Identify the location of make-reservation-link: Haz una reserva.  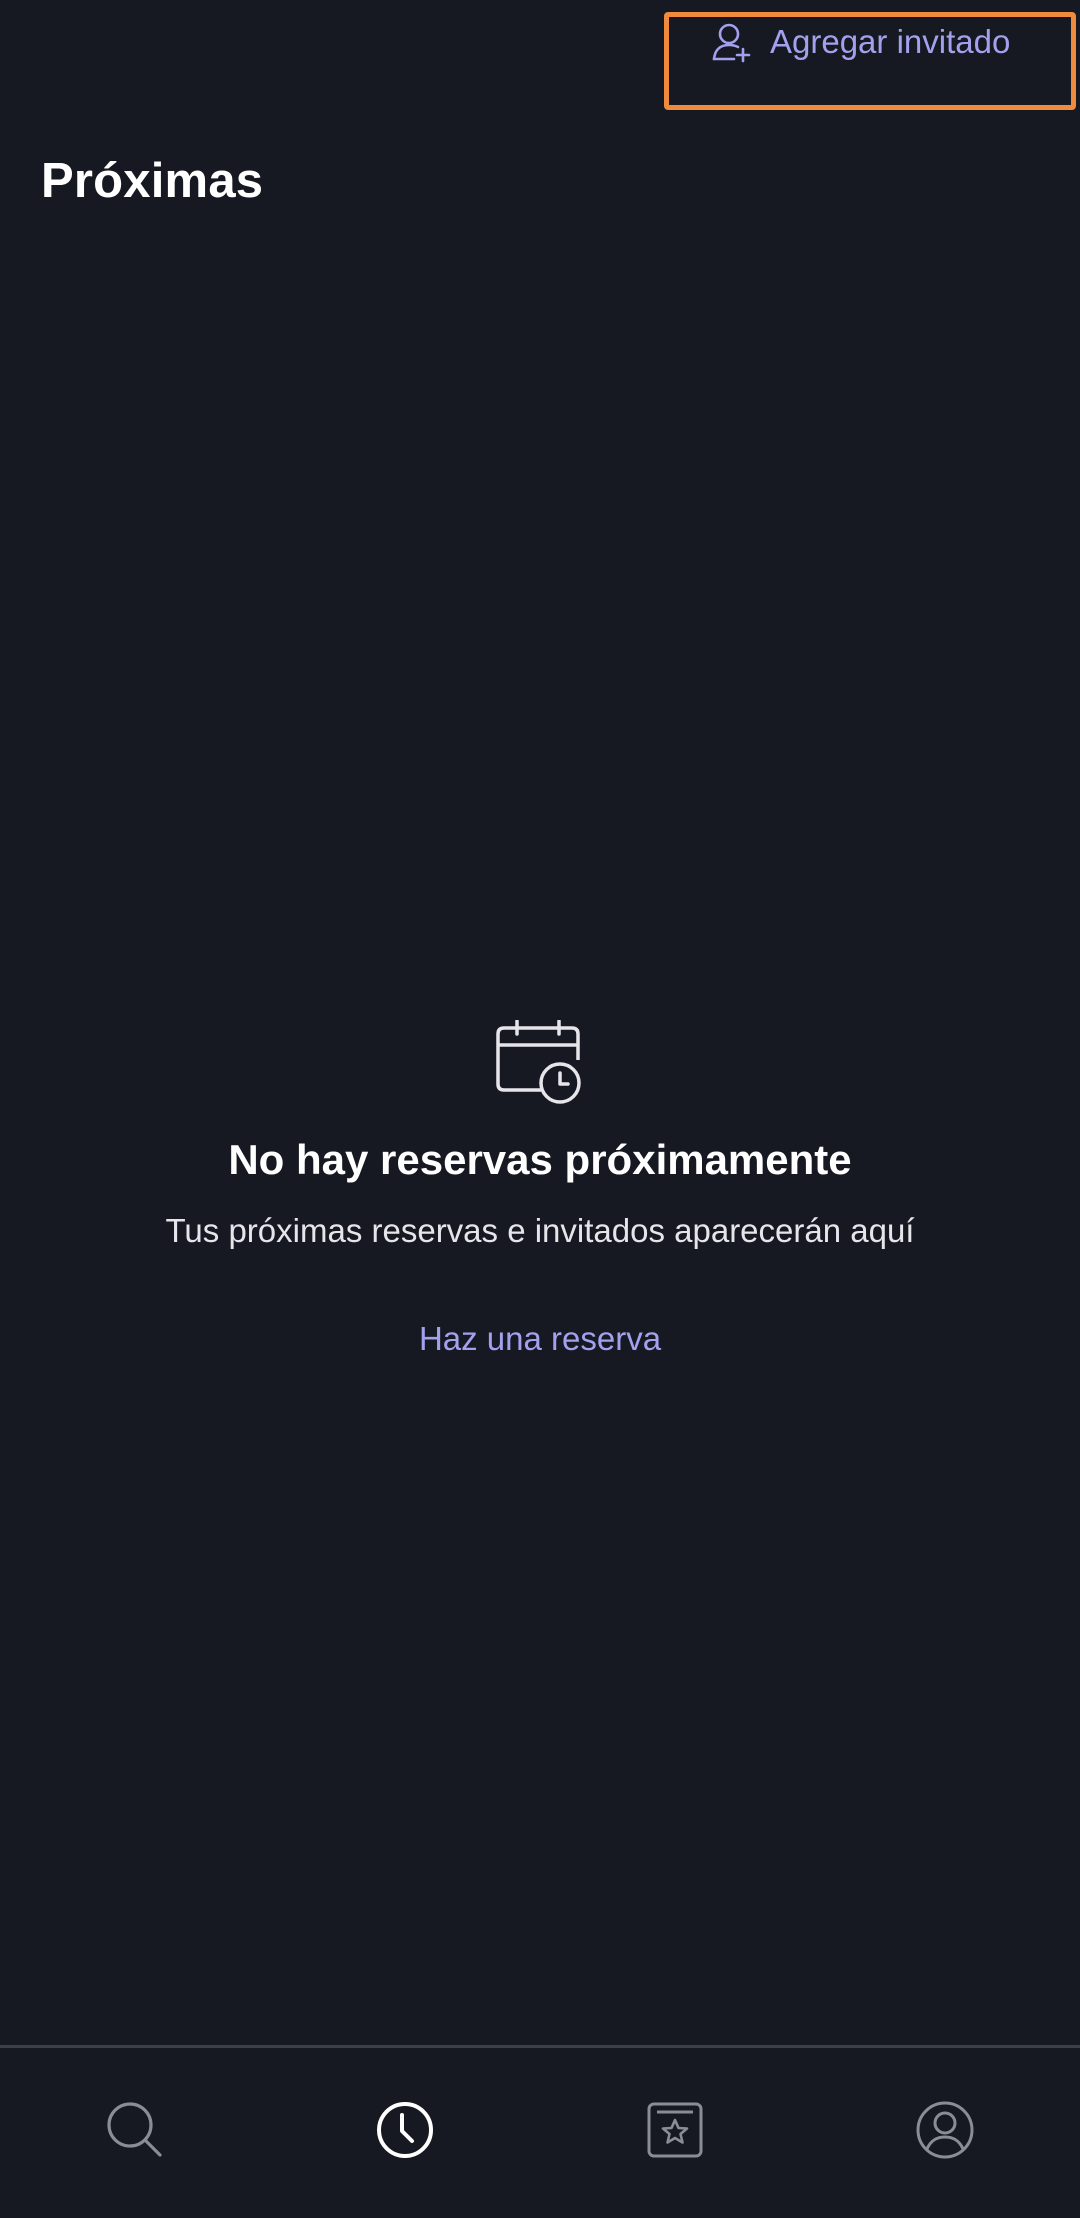
(540, 1339).